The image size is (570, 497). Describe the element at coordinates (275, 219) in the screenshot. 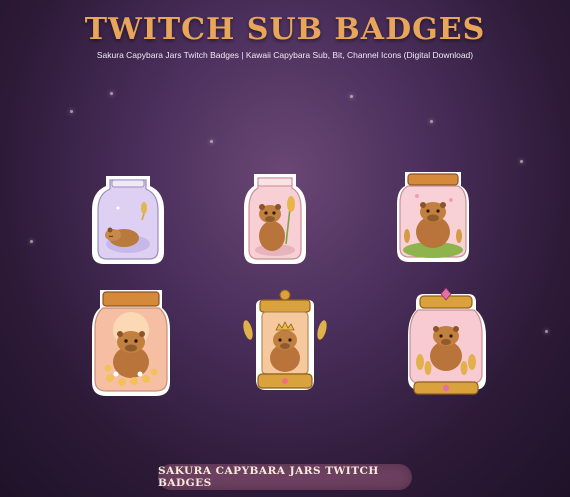

I see `pink-jar-capybara-wheat-icon` at that location.